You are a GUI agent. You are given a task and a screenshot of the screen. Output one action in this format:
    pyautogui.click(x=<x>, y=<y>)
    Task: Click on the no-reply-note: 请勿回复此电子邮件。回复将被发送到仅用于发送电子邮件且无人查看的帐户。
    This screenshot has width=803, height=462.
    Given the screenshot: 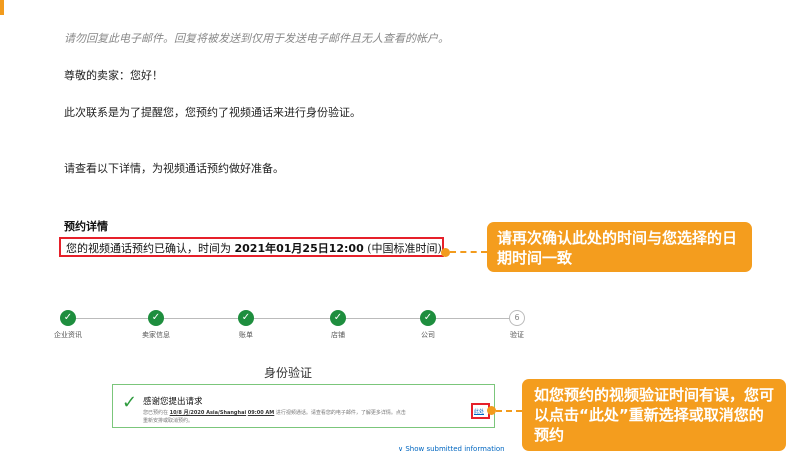 What is the action you would take?
    pyautogui.click(x=256, y=38)
    